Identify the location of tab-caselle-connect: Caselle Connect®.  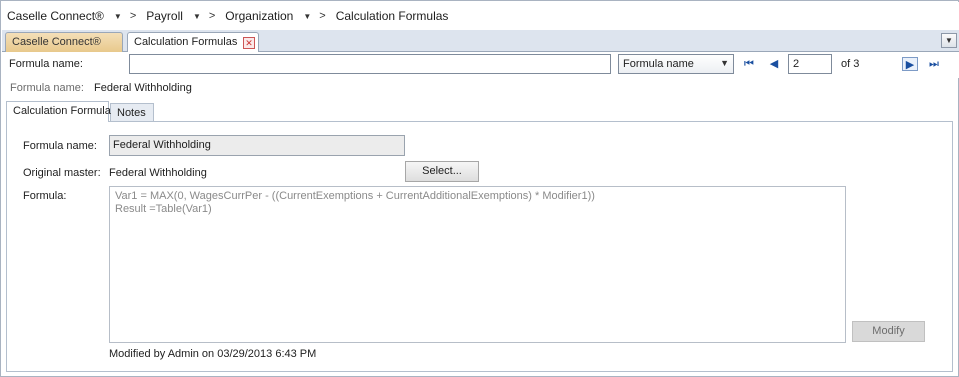
(64, 42).